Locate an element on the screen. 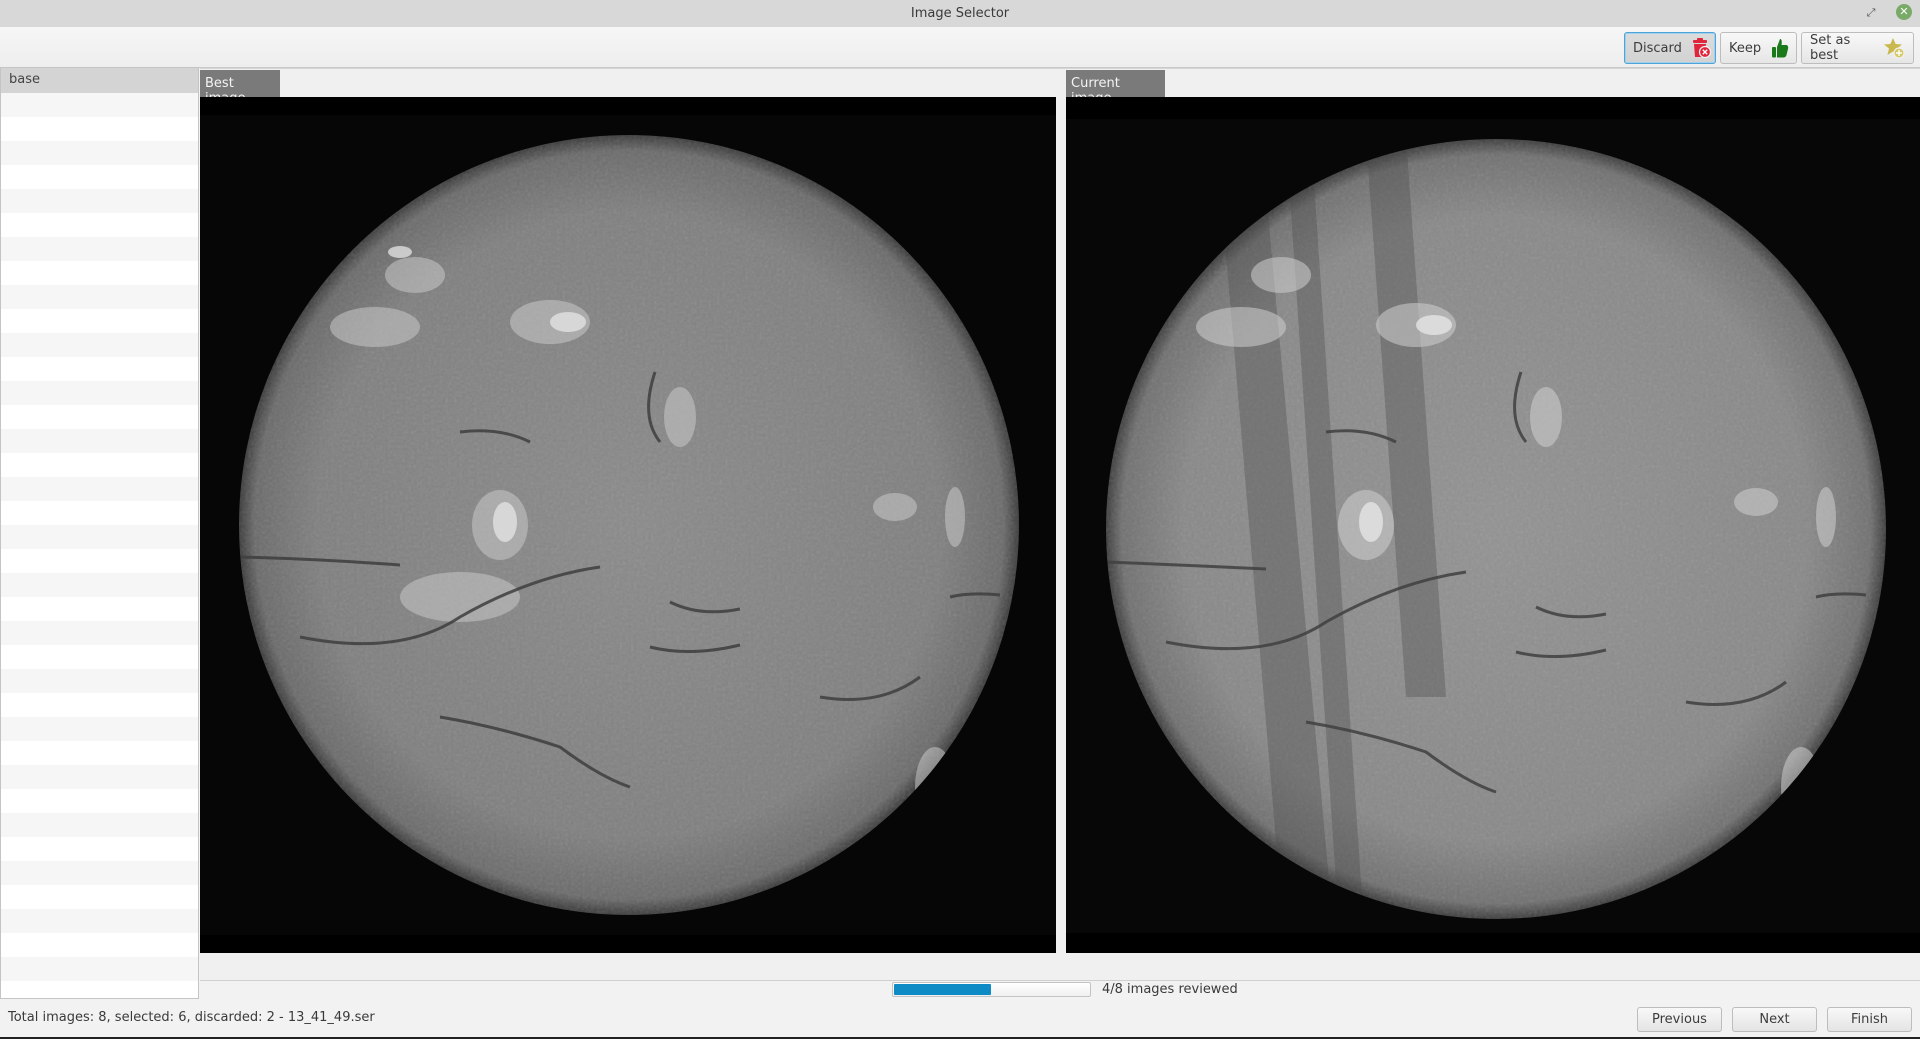 This screenshot has width=1920, height=1039. set-as-best-button: Set as best is located at coordinates (1857, 48).